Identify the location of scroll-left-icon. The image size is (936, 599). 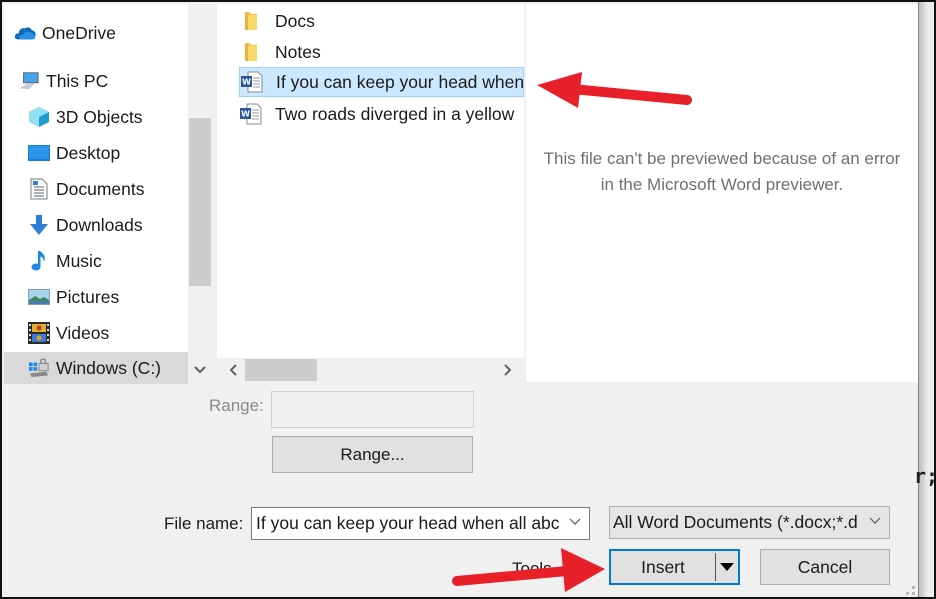
(233, 370).